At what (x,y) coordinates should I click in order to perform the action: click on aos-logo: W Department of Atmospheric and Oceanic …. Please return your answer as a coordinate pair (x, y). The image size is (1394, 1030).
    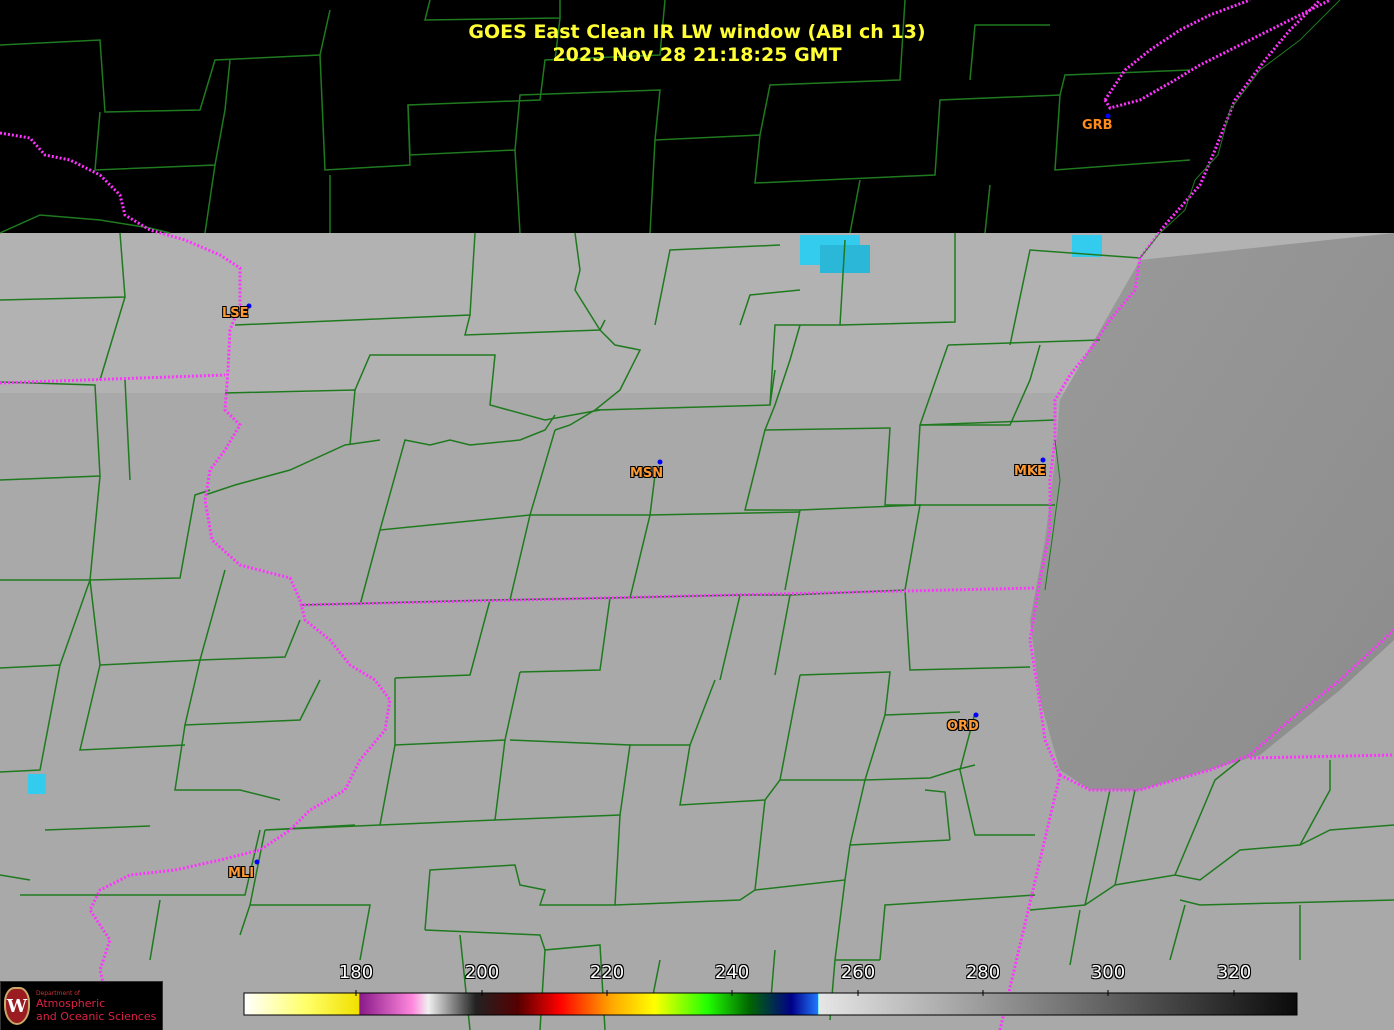
    Looking at the image, I should click on (81, 1005).